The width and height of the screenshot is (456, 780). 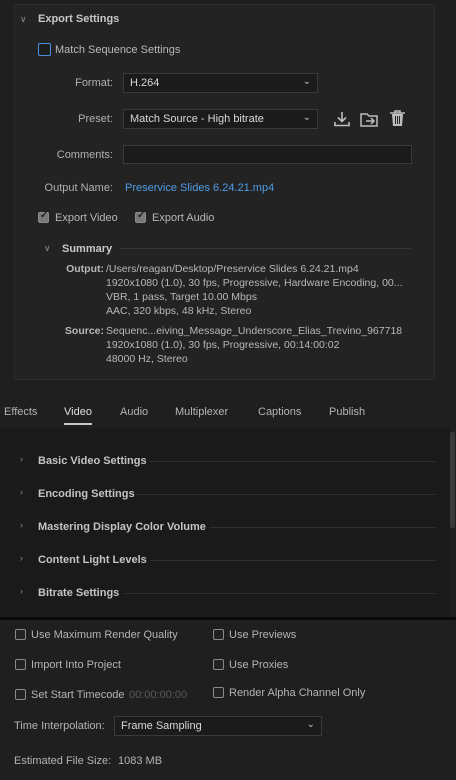 What do you see at coordinates (78, 424) in the screenshot?
I see `active-tab-indicator` at bounding box center [78, 424].